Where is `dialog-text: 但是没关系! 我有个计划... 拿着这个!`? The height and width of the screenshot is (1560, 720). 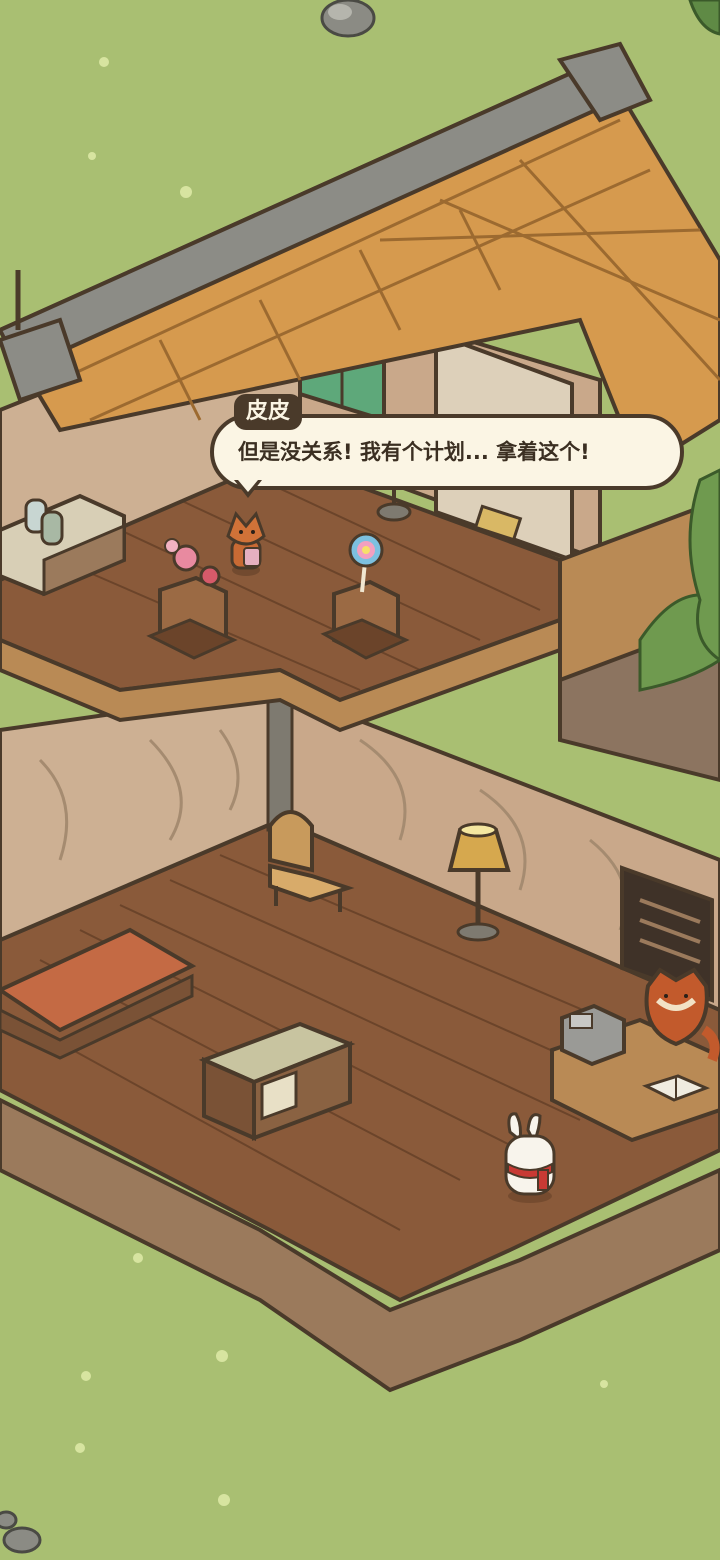 dialog-text: 但是没关系! 我有个计划... 拿着这个! is located at coordinates (414, 452).